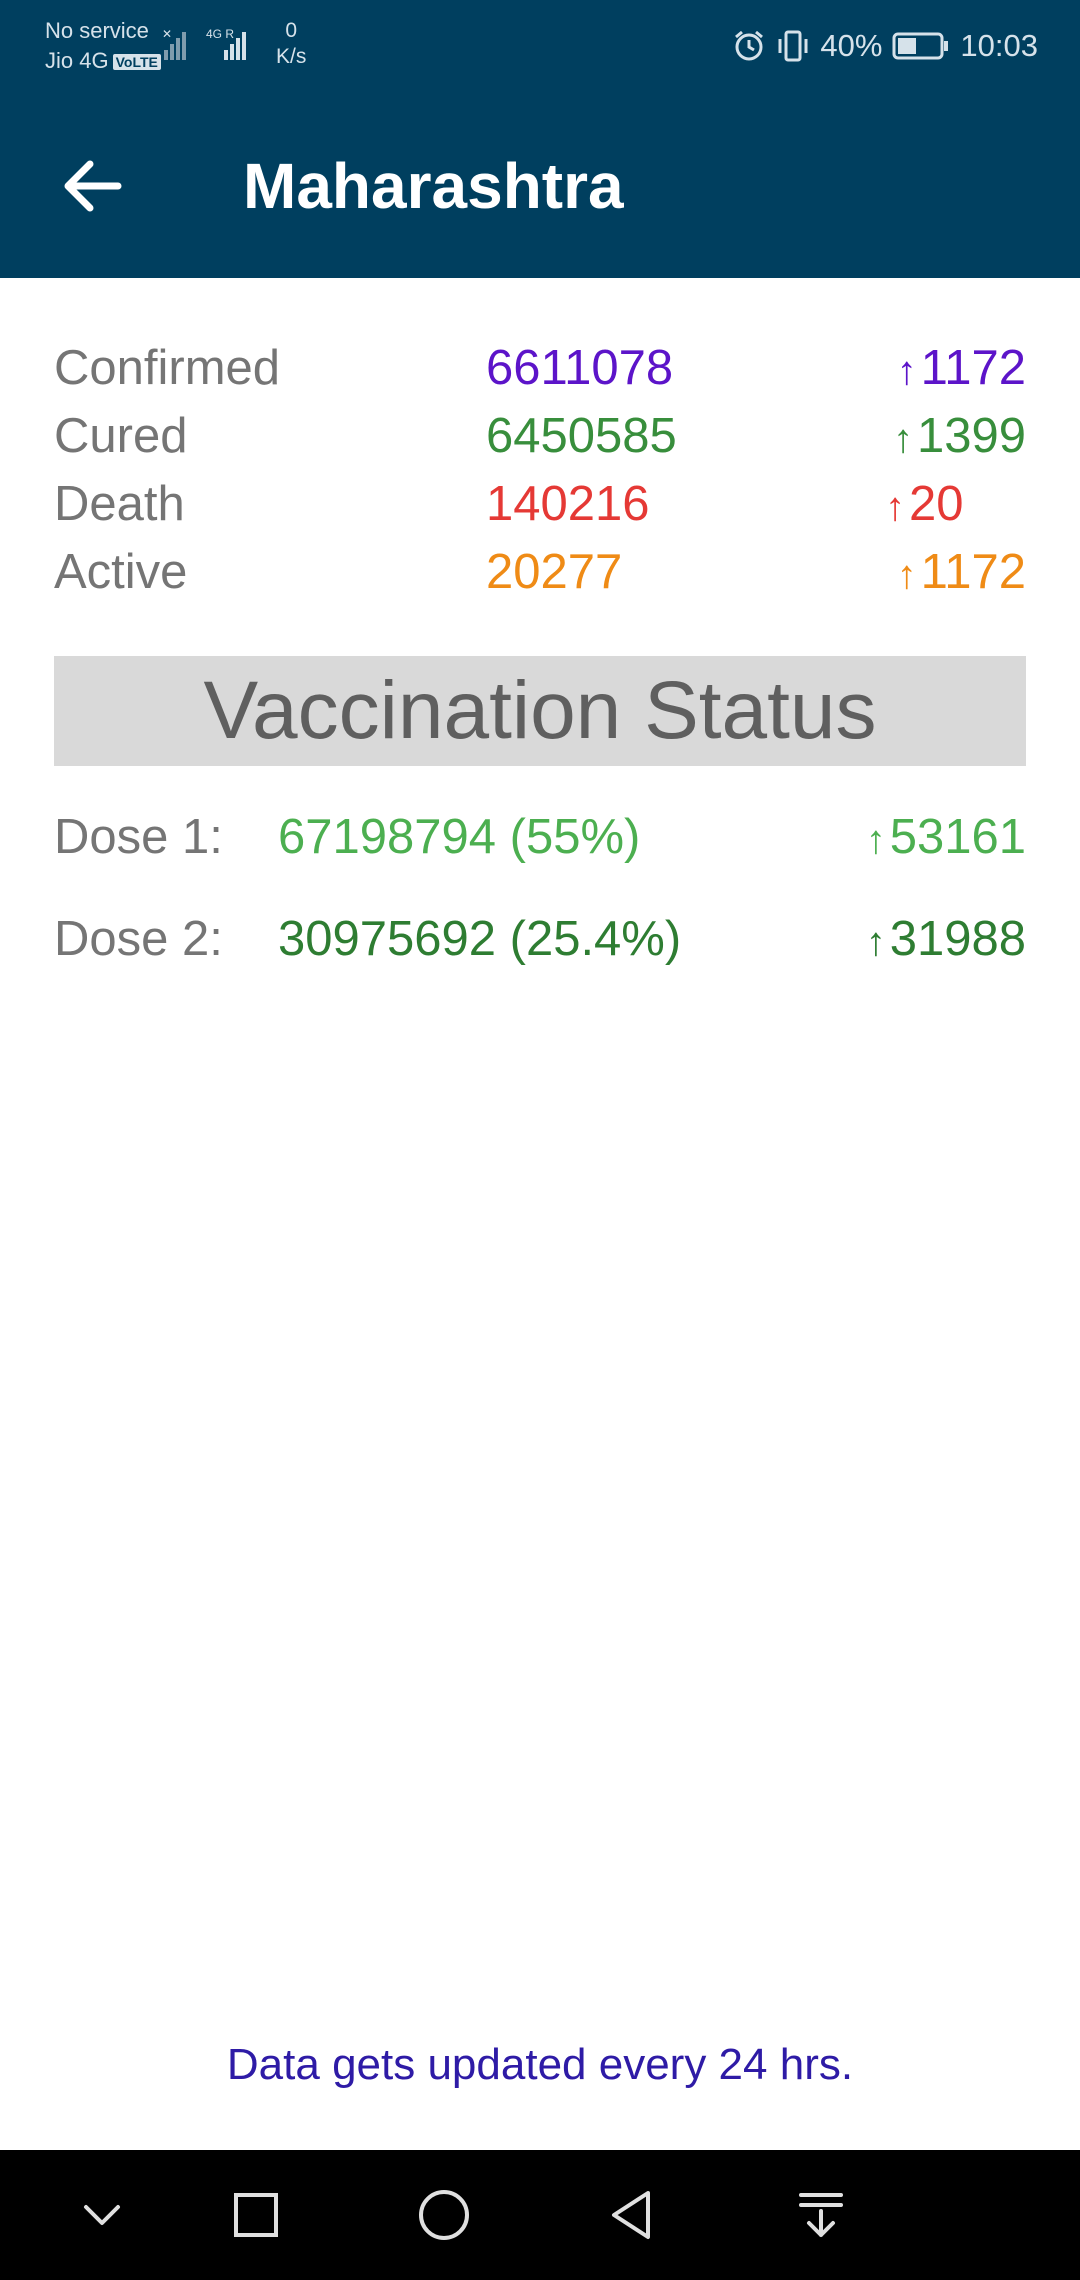 This screenshot has width=1080, height=2280. I want to click on speed-value: 0, so click(291, 30).